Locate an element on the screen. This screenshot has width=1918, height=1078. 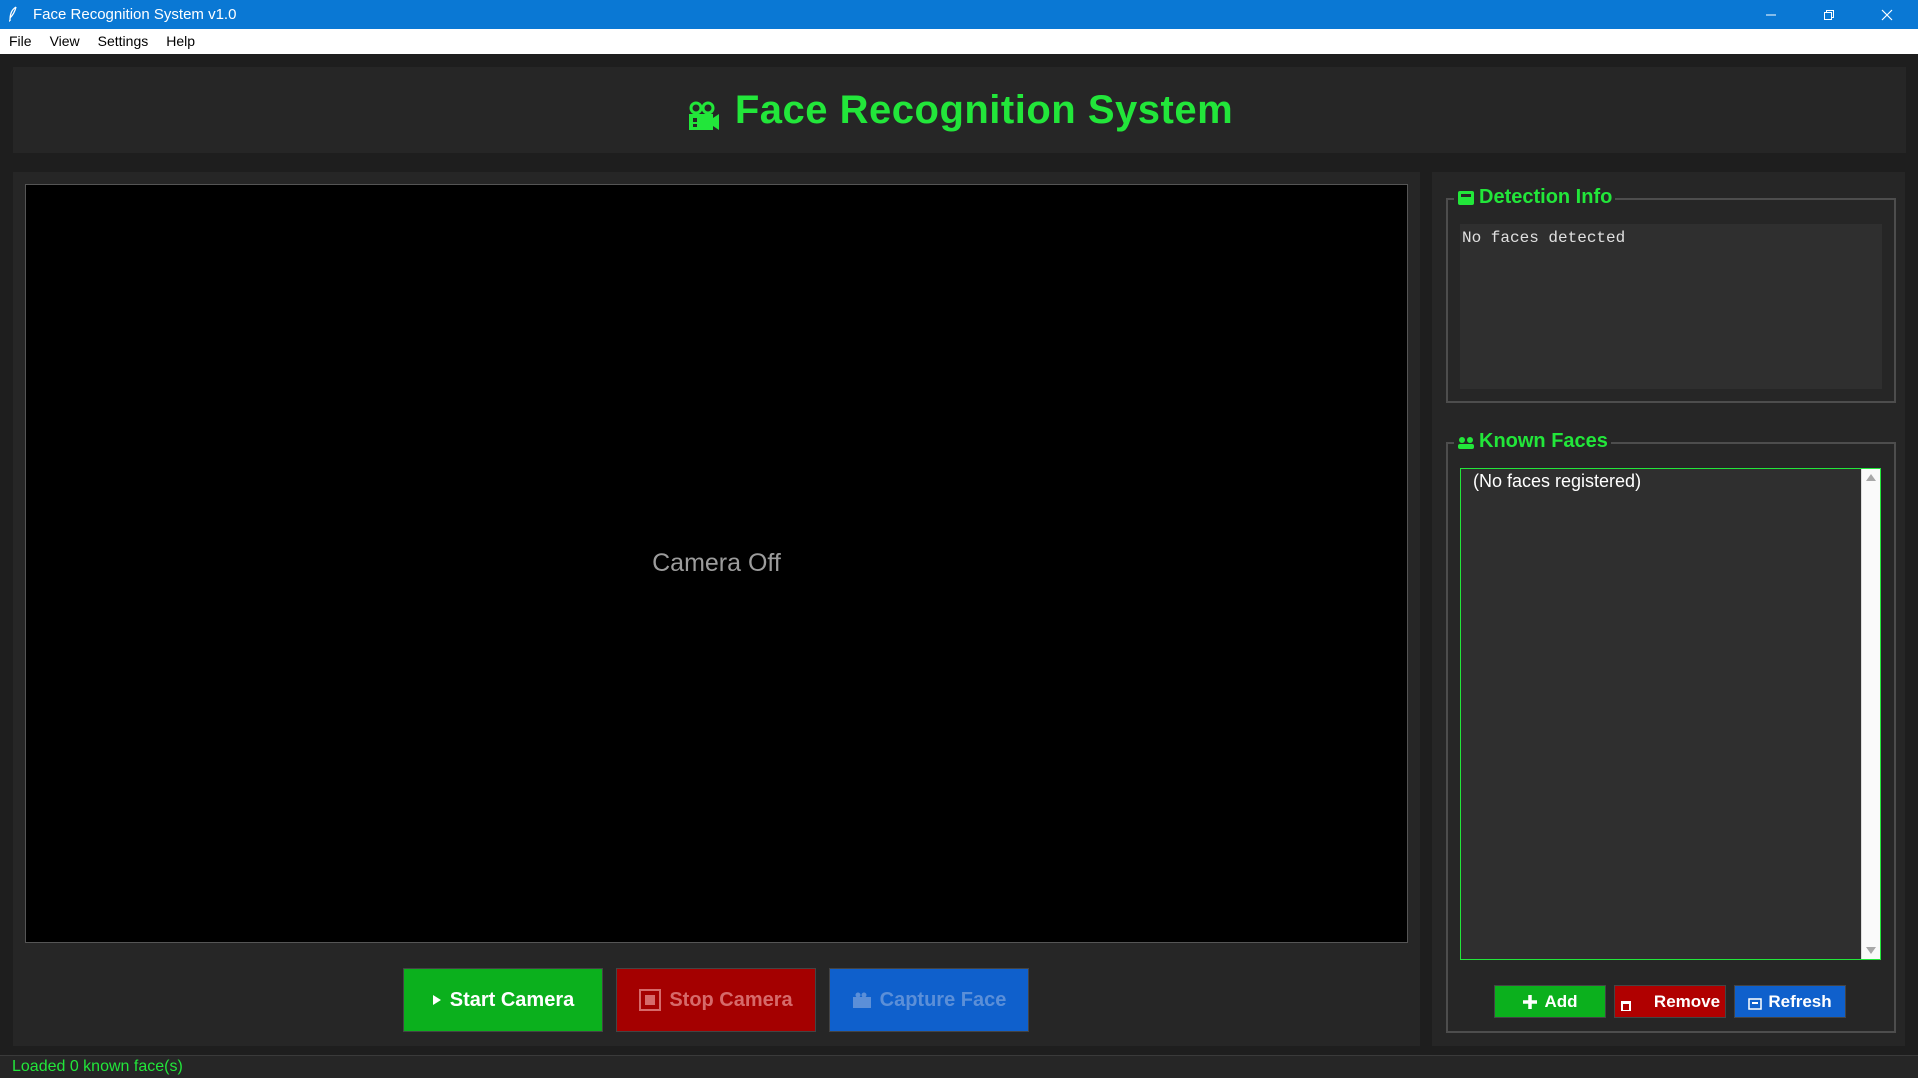
camera-status-text: Camera Off is located at coordinates (716, 563).